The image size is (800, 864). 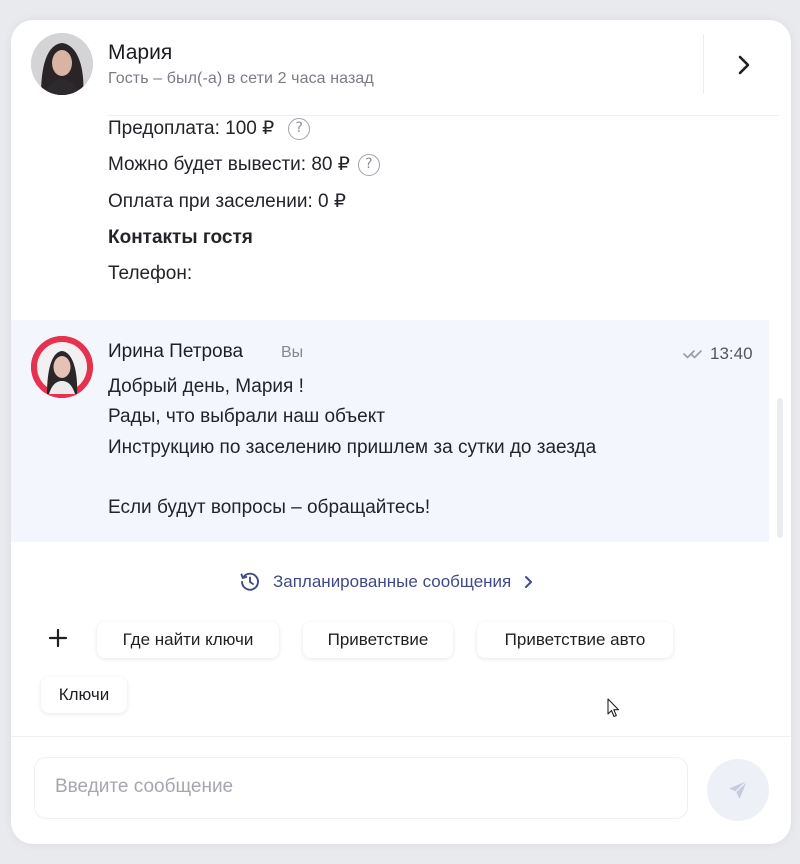 I want to click on header-divider, so click(x=703, y=64).